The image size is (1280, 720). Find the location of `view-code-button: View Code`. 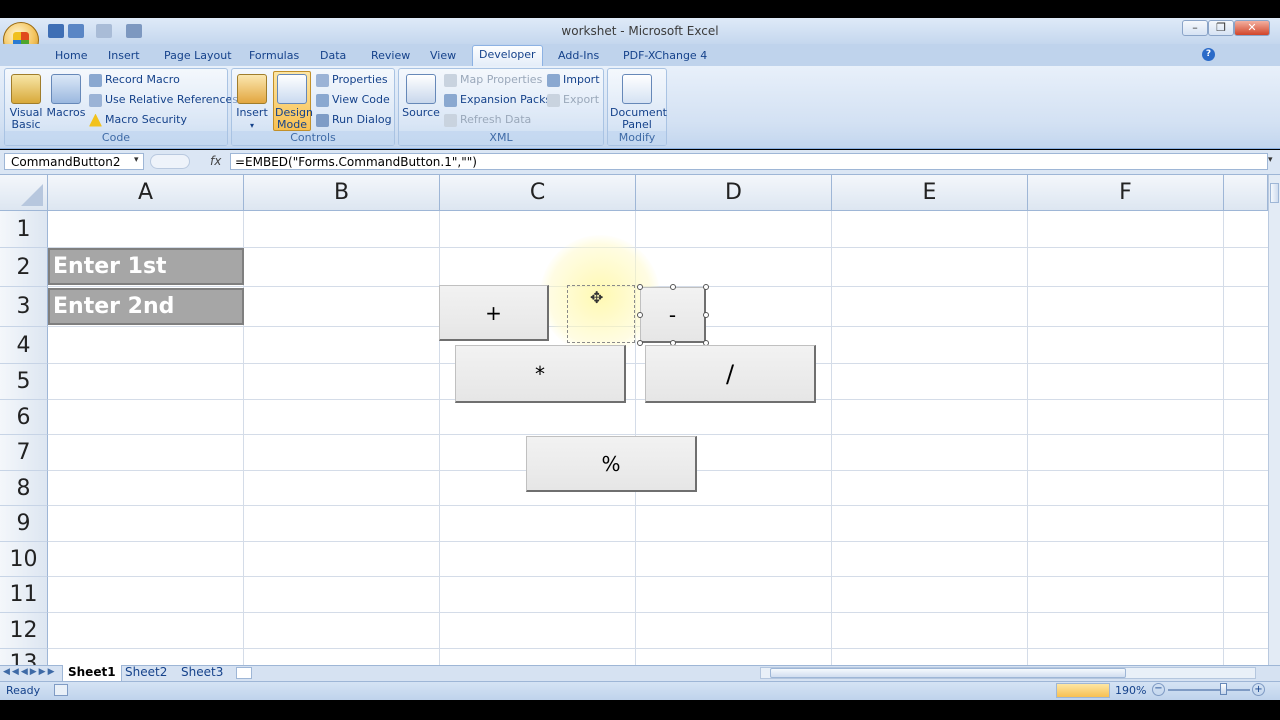

view-code-button: View Code is located at coordinates (353, 100).